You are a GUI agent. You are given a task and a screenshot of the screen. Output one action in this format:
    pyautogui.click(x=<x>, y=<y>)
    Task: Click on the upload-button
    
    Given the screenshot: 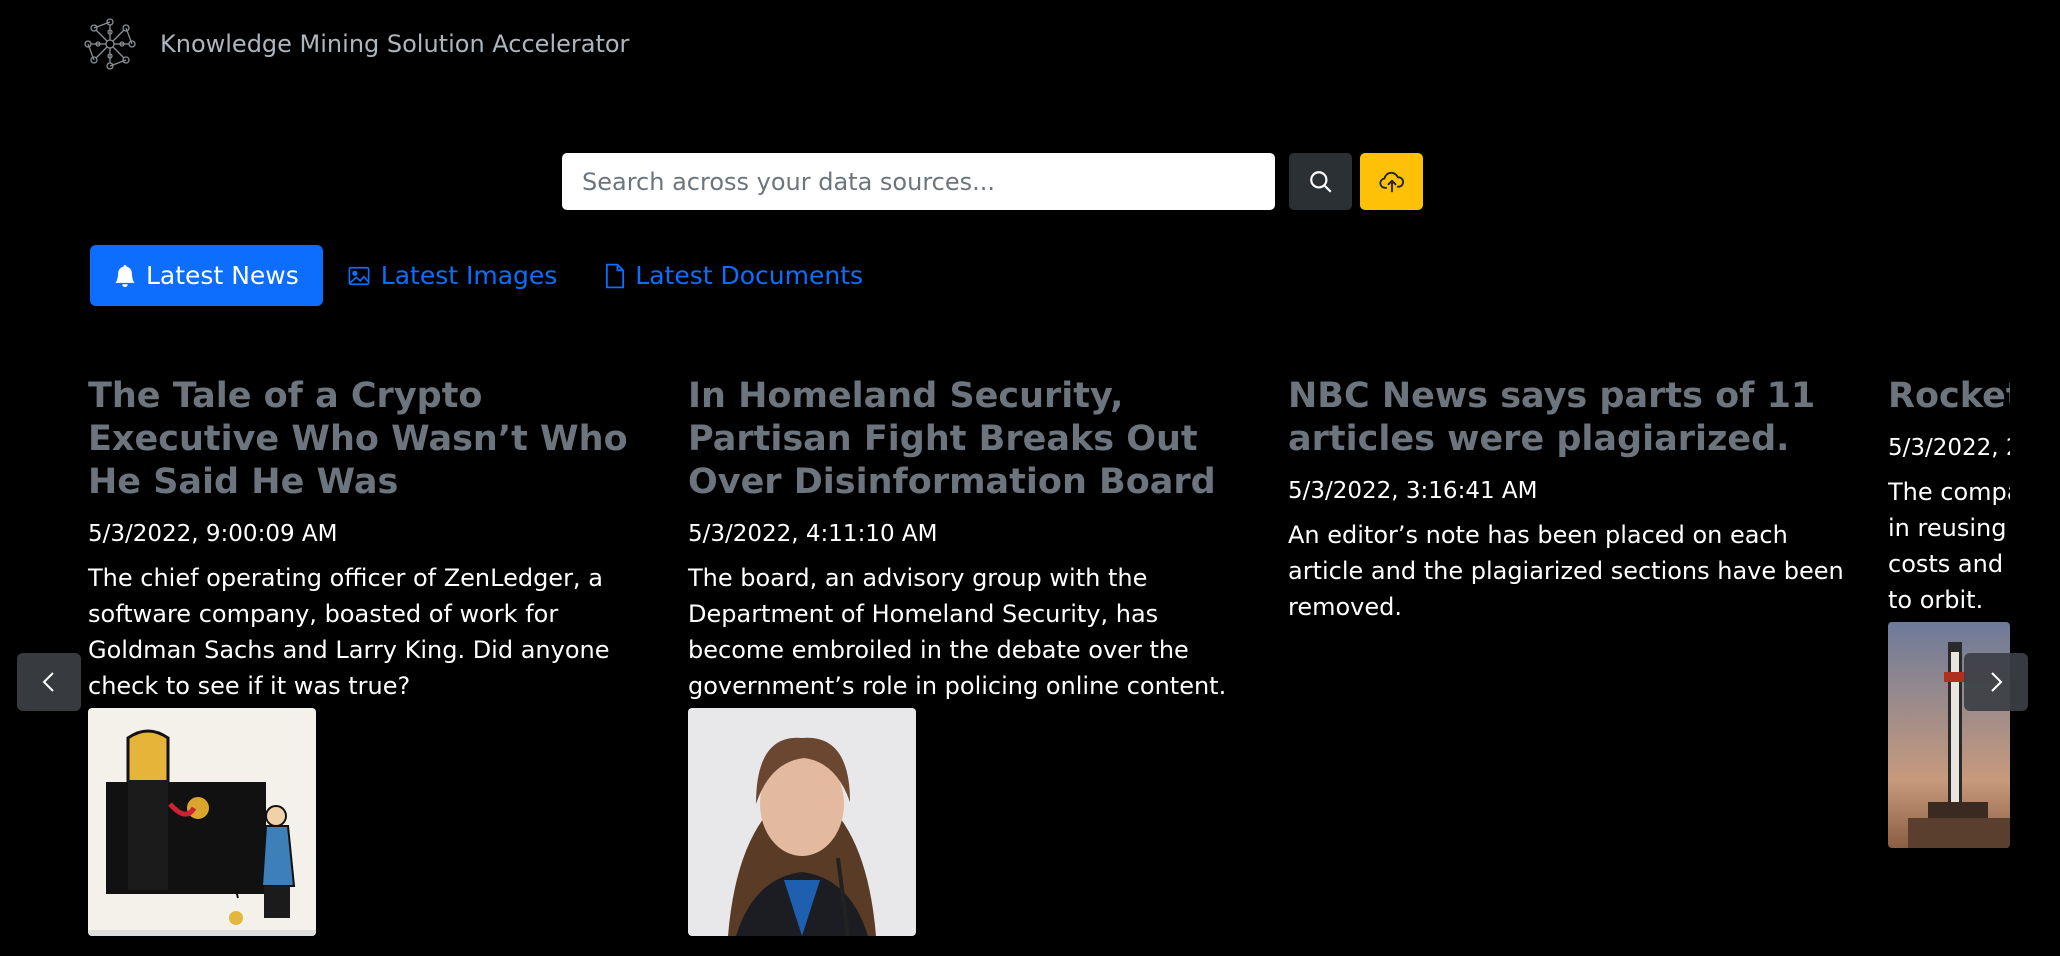 What is the action you would take?
    pyautogui.click(x=1391, y=181)
    